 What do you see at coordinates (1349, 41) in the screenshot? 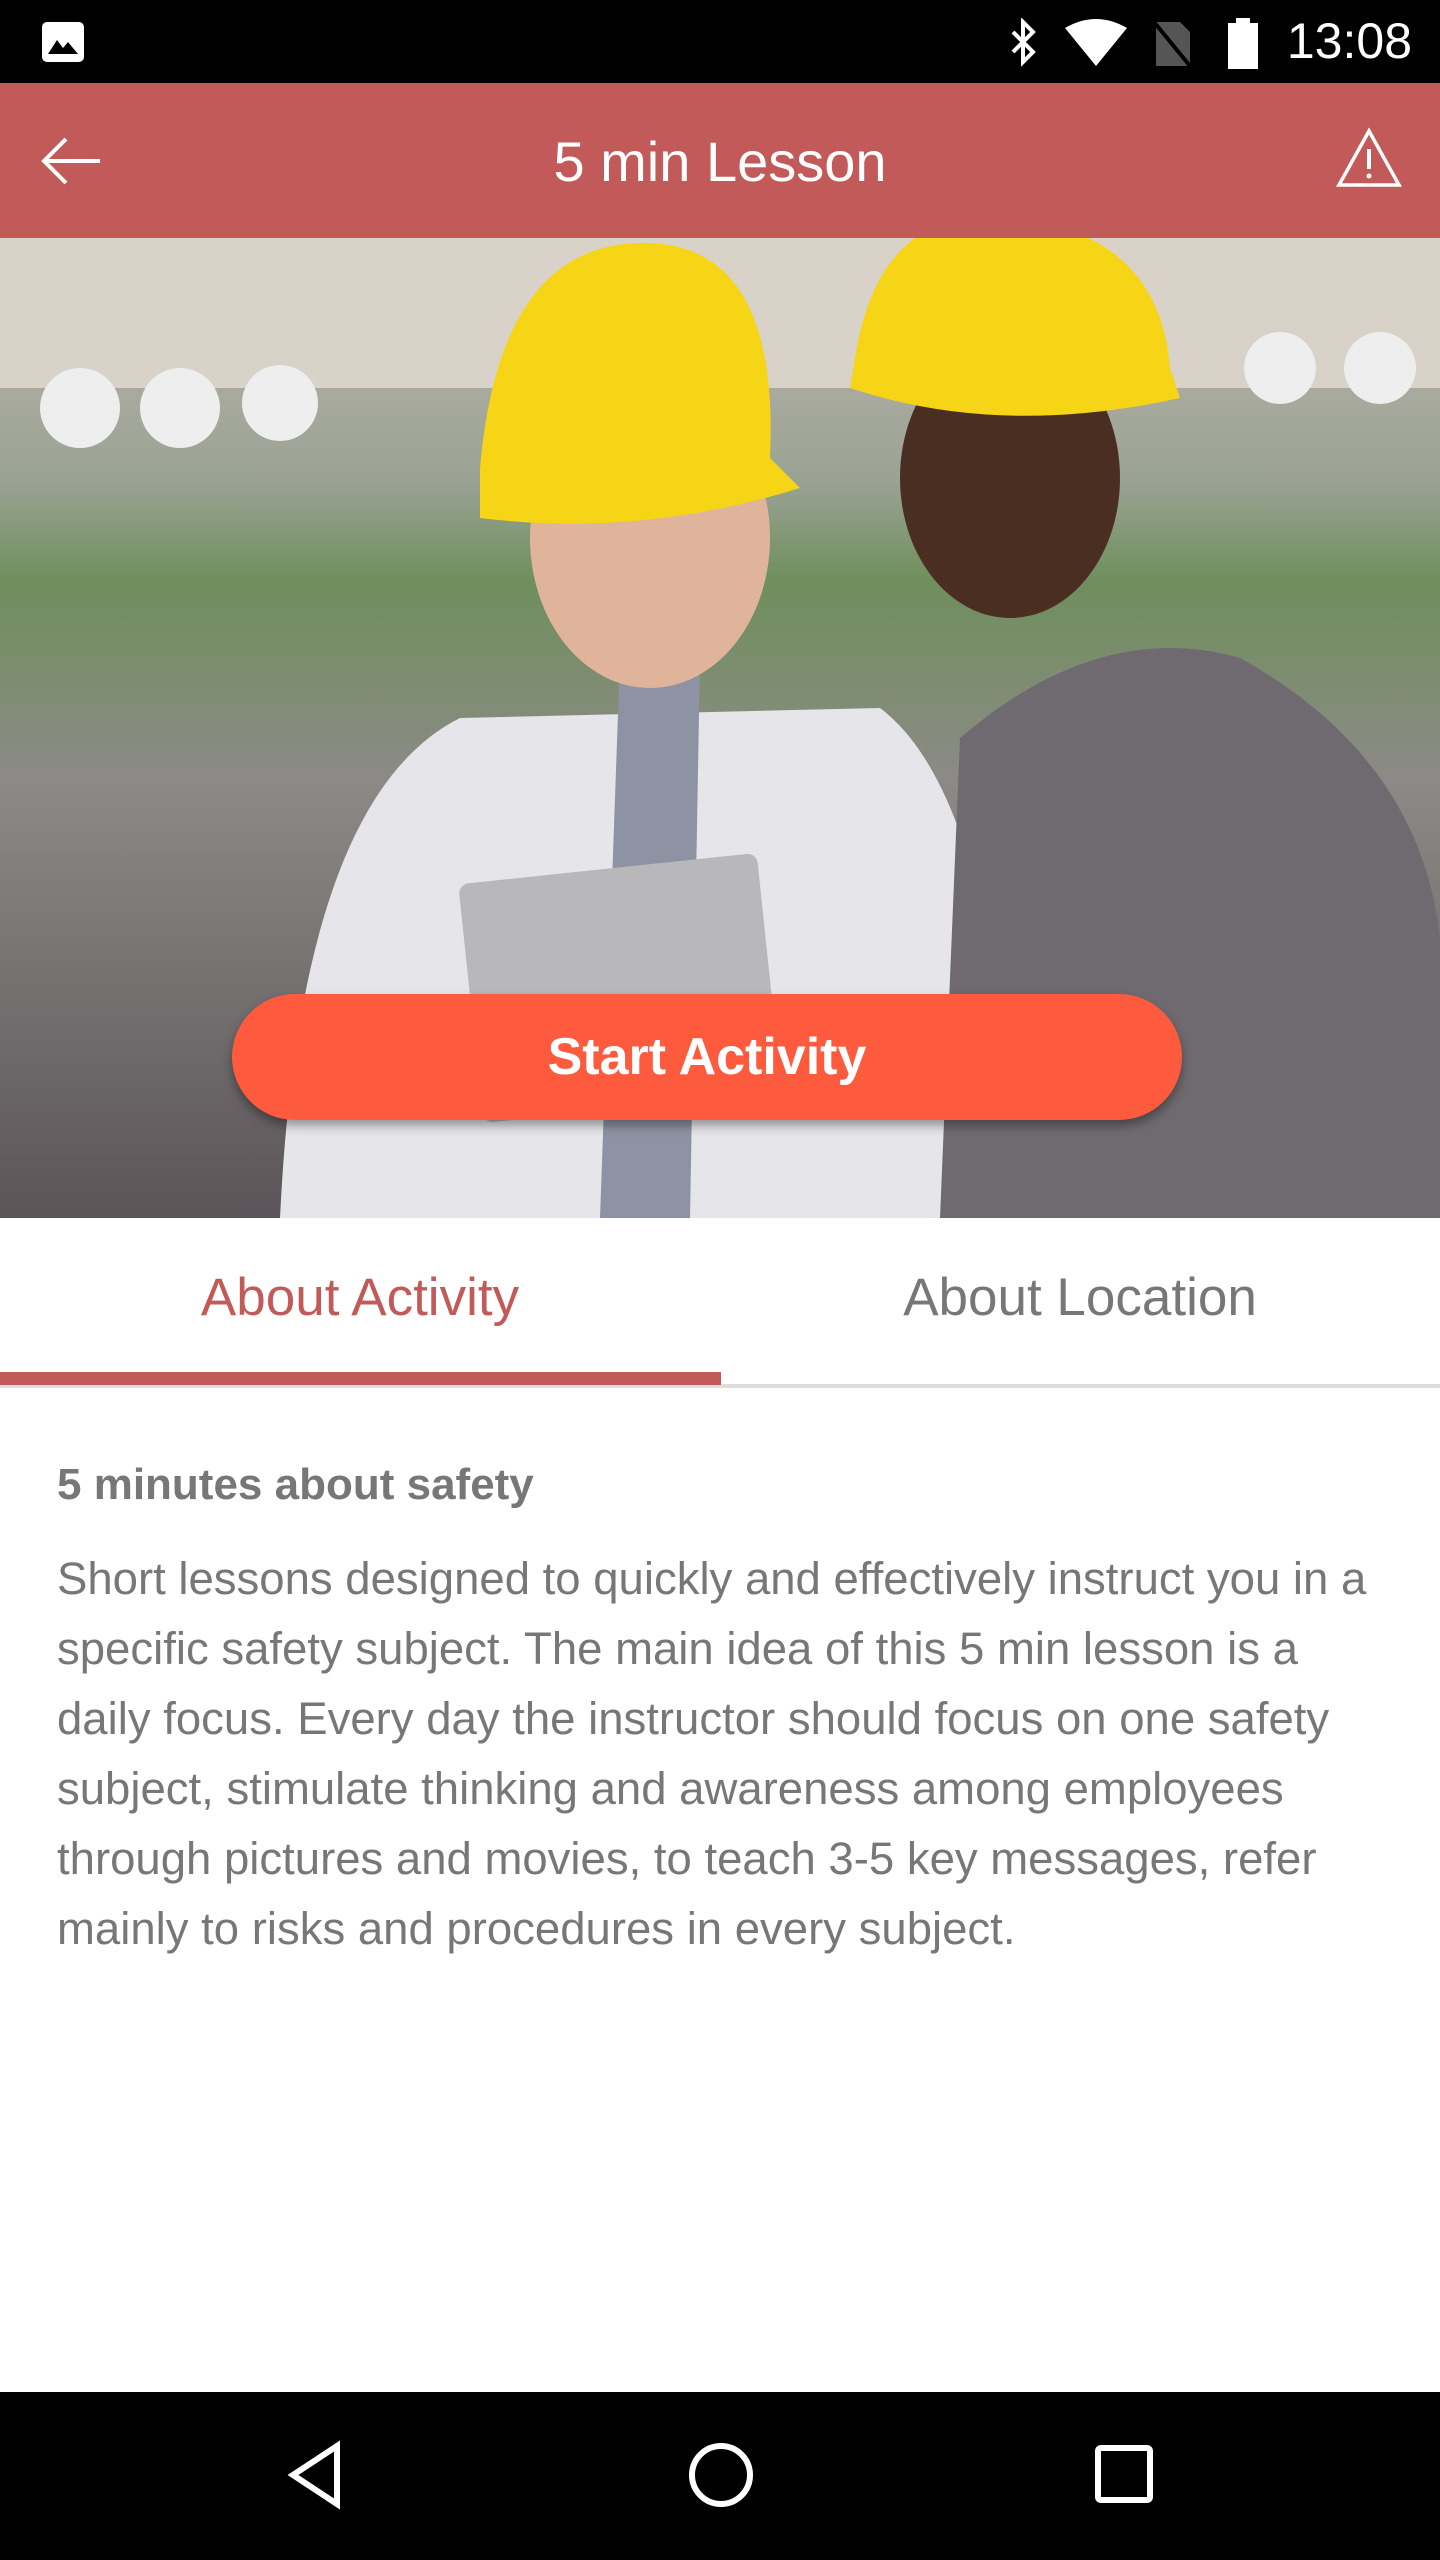
I see `clock: 13:08` at bounding box center [1349, 41].